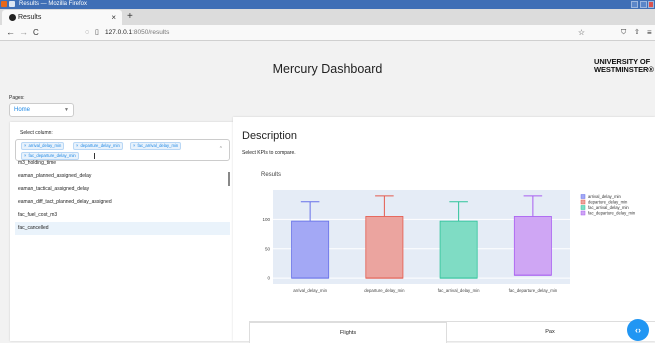 This screenshot has height=343, width=655. What do you see at coordinates (113, 17) in the screenshot?
I see `tab-close-icon: ×` at bounding box center [113, 17].